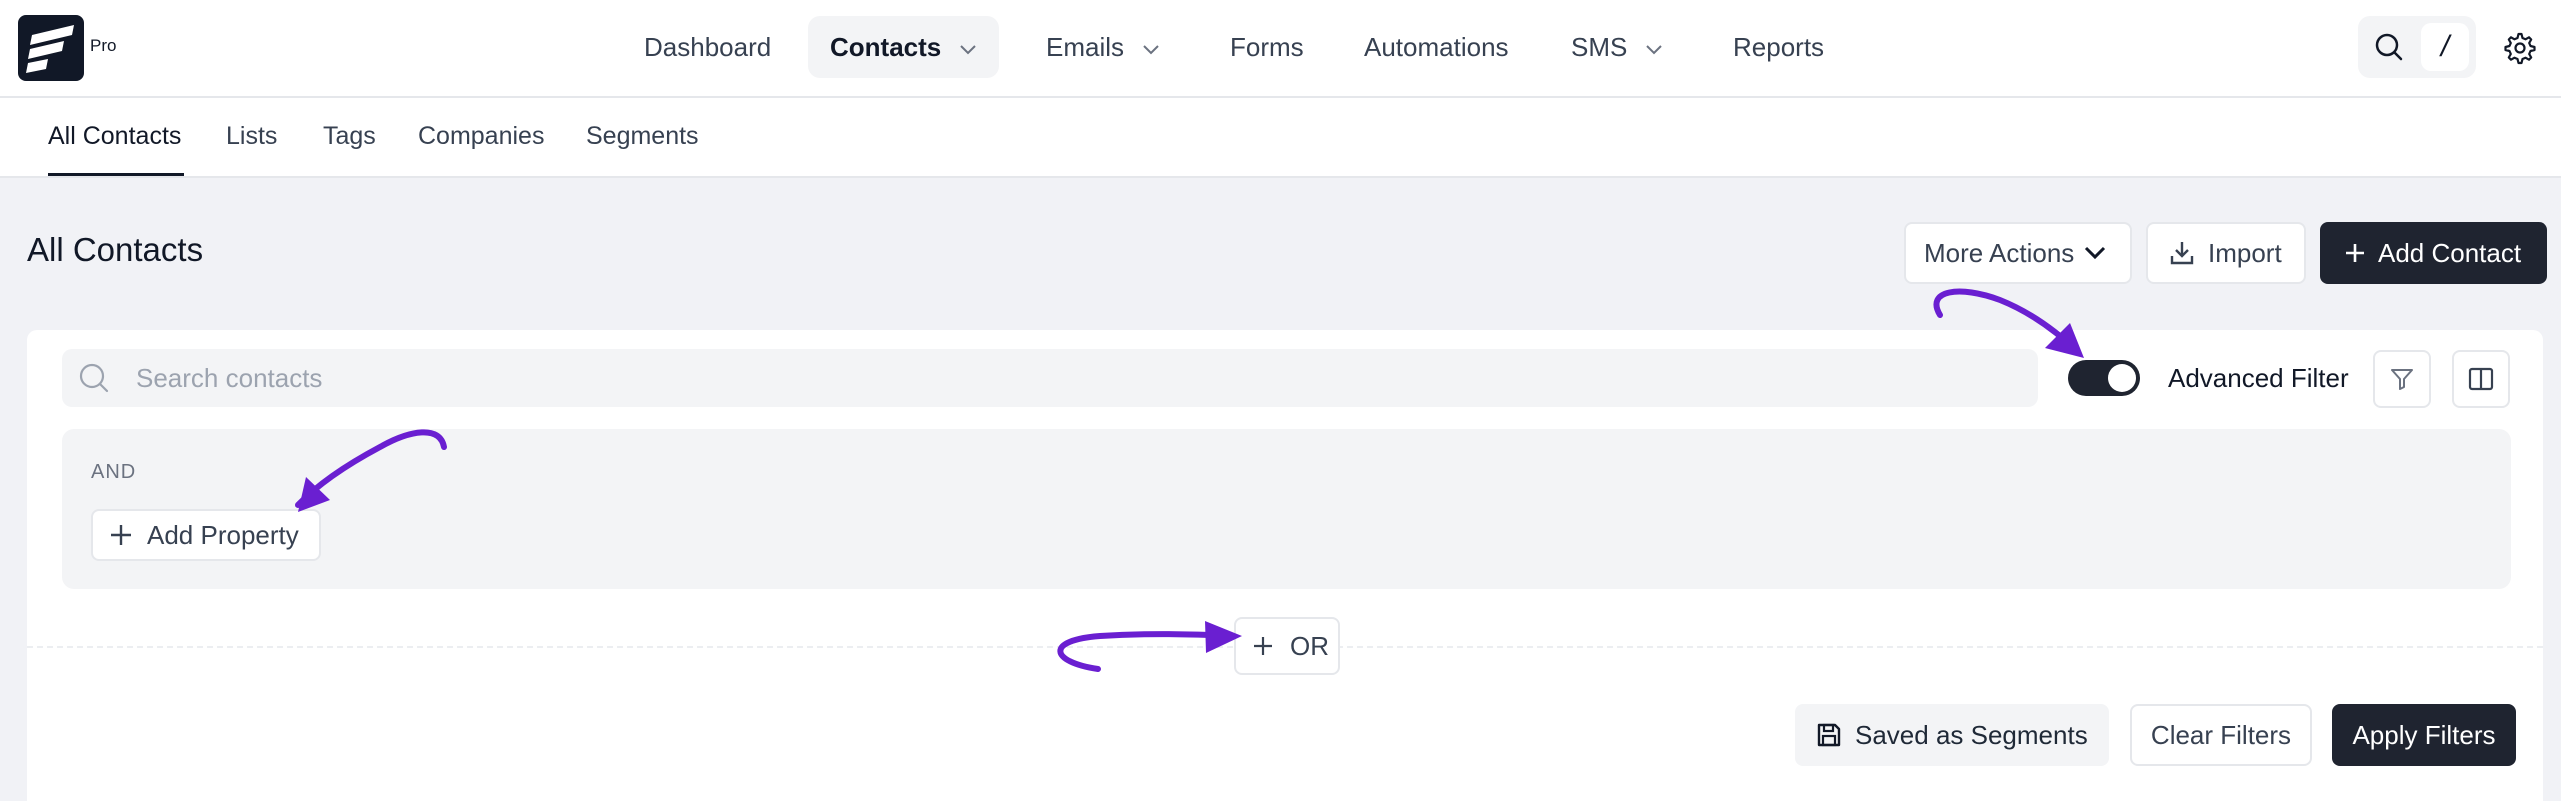  I want to click on nav-item-forms: Forms, so click(1267, 47).